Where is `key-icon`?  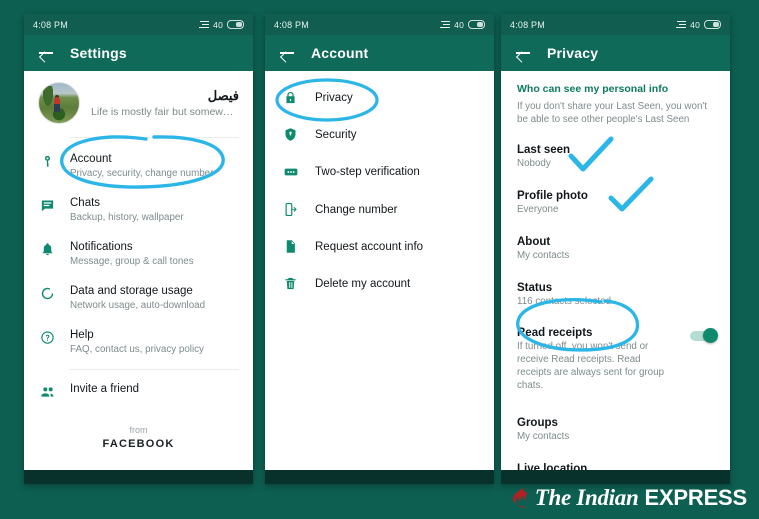
key-icon is located at coordinates (47, 160).